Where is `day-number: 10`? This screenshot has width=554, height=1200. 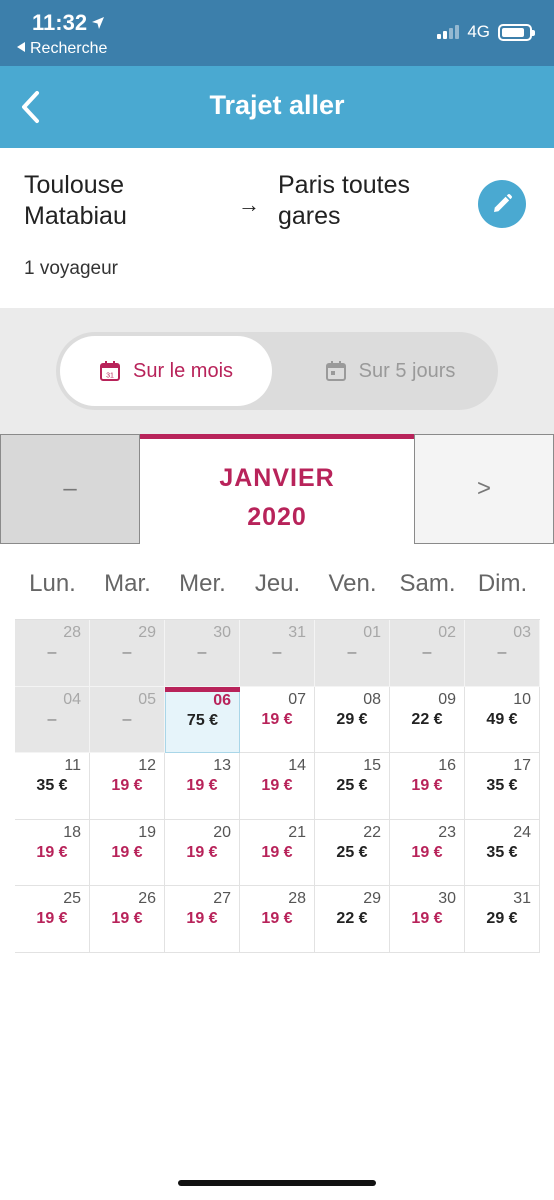 day-number: 10 is located at coordinates (522, 699).